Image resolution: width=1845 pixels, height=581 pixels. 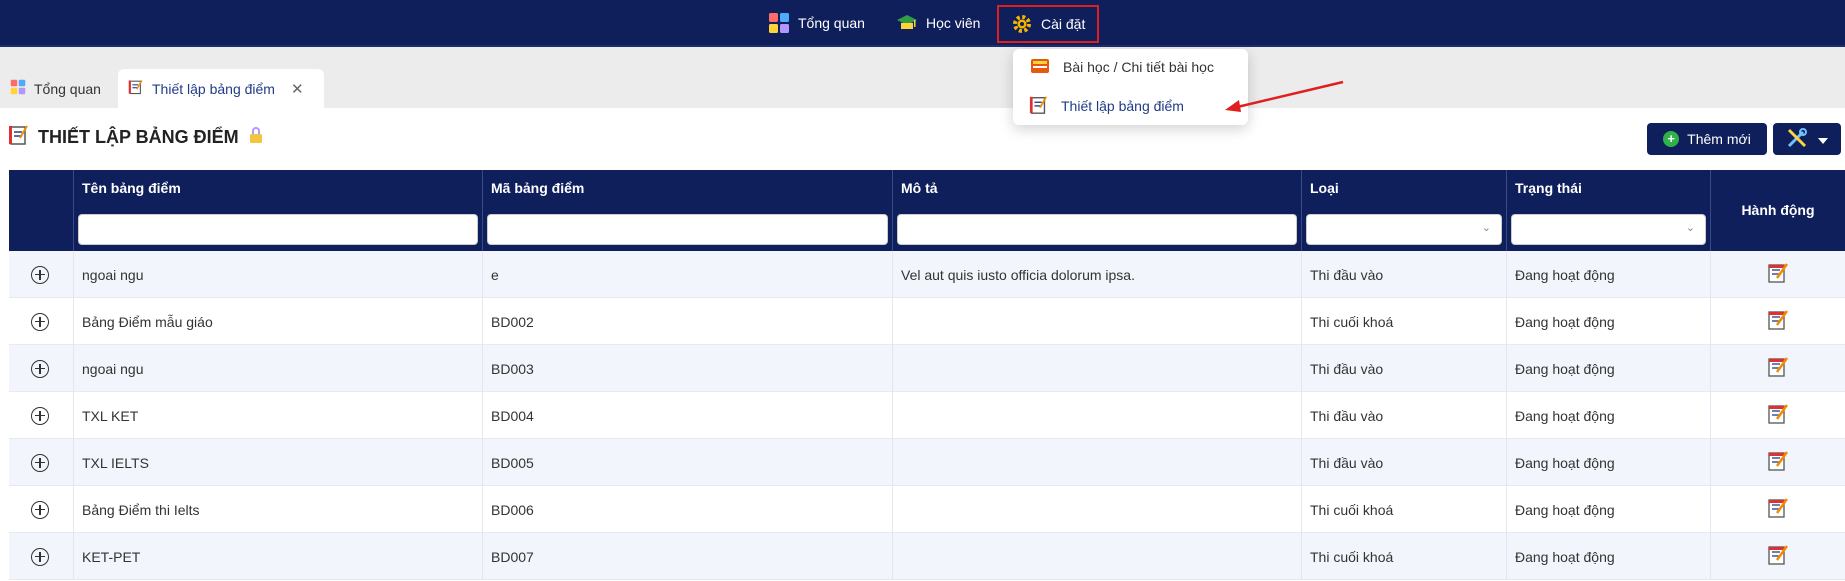 What do you see at coordinates (1096, 210) in the screenshot?
I see `column-header-description: Mô tả` at bounding box center [1096, 210].